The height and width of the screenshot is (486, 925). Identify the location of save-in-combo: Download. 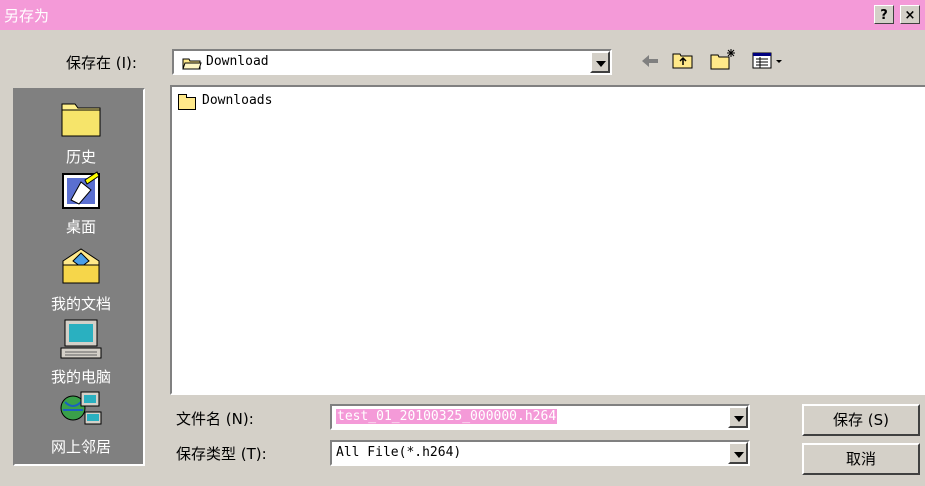
(392, 62).